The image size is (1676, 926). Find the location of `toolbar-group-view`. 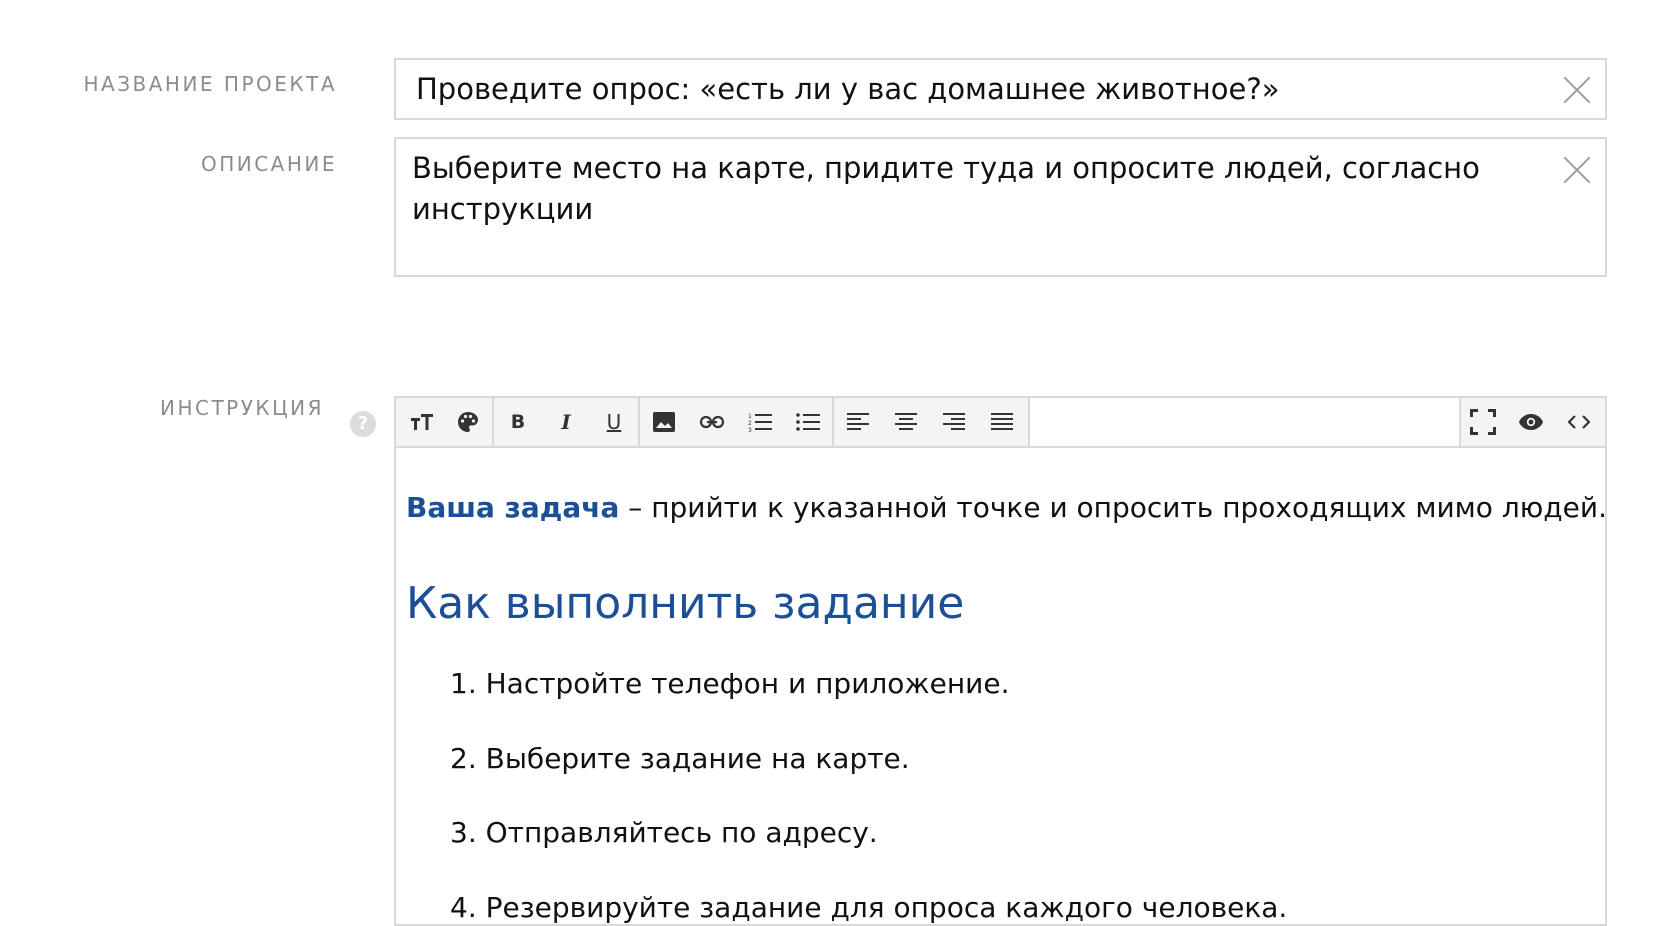

toolbar-group-view is located at coordinates (1532, 422).